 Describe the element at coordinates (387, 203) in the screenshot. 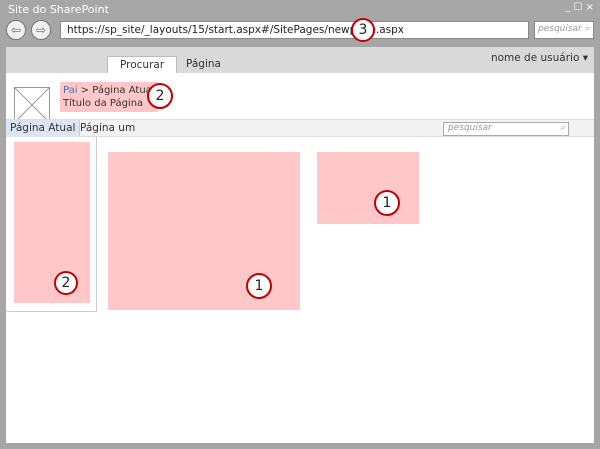

I see `callout-1-side: 1` at that location.